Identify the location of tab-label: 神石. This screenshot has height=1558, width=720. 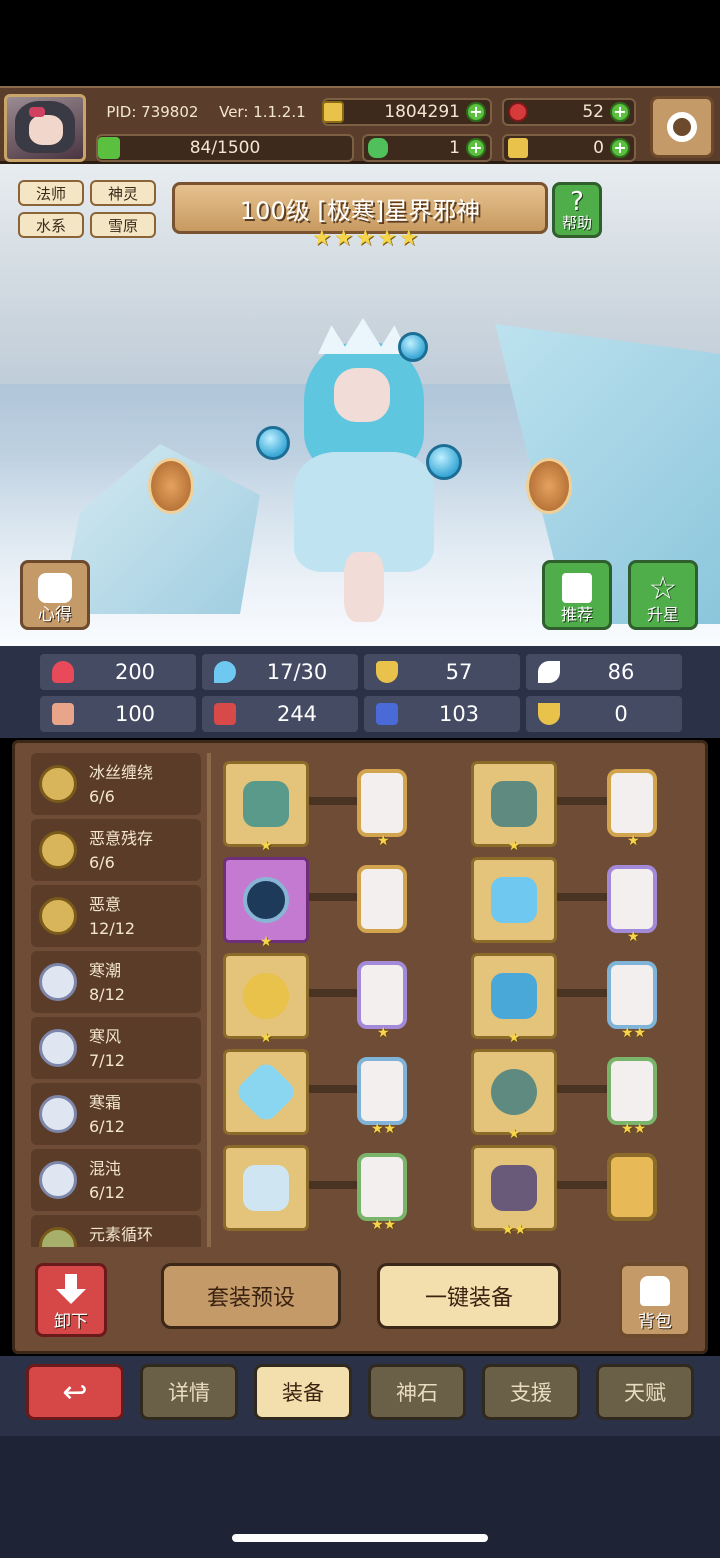
(417, 1393).